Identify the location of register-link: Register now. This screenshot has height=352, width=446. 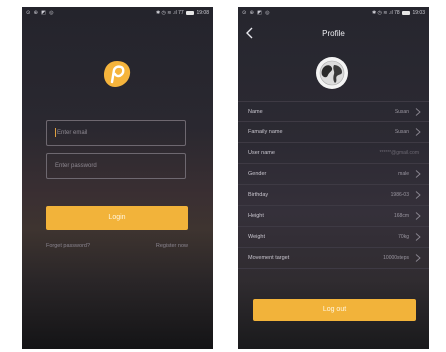
(172, 246).